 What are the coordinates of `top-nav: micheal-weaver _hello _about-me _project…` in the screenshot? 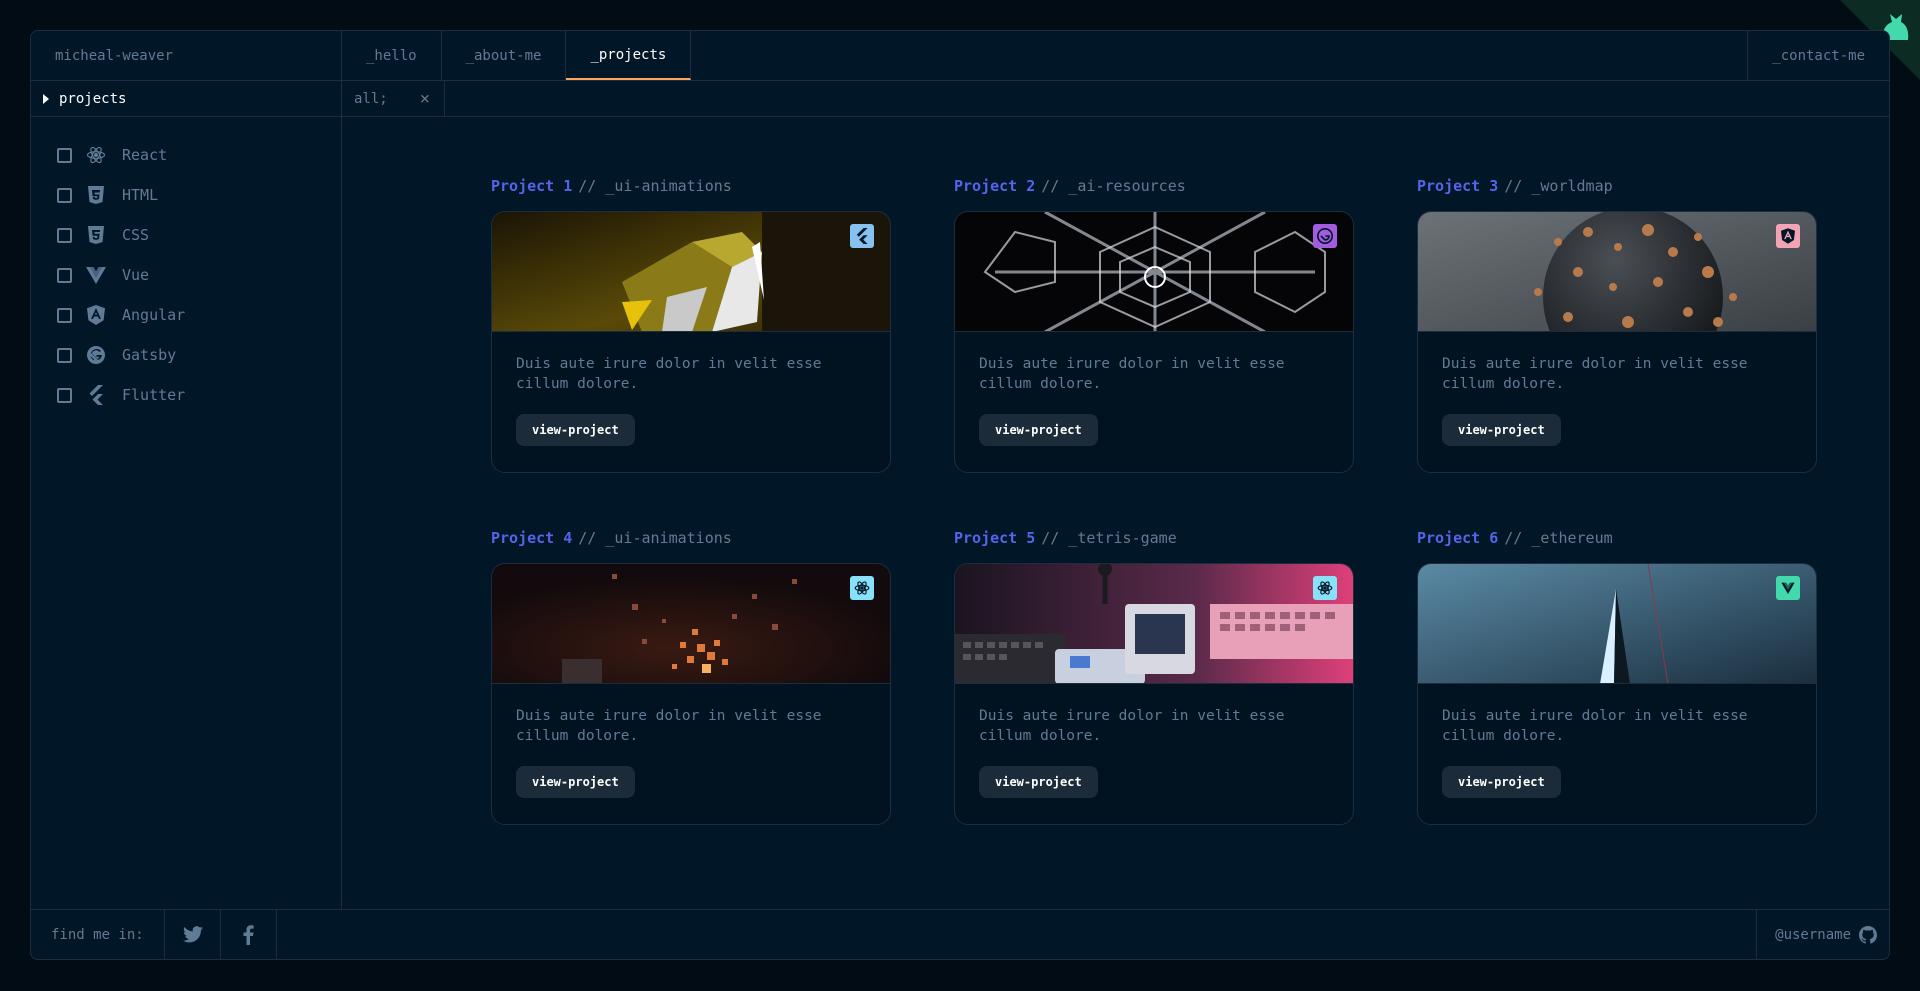 It's located at (960, 56).